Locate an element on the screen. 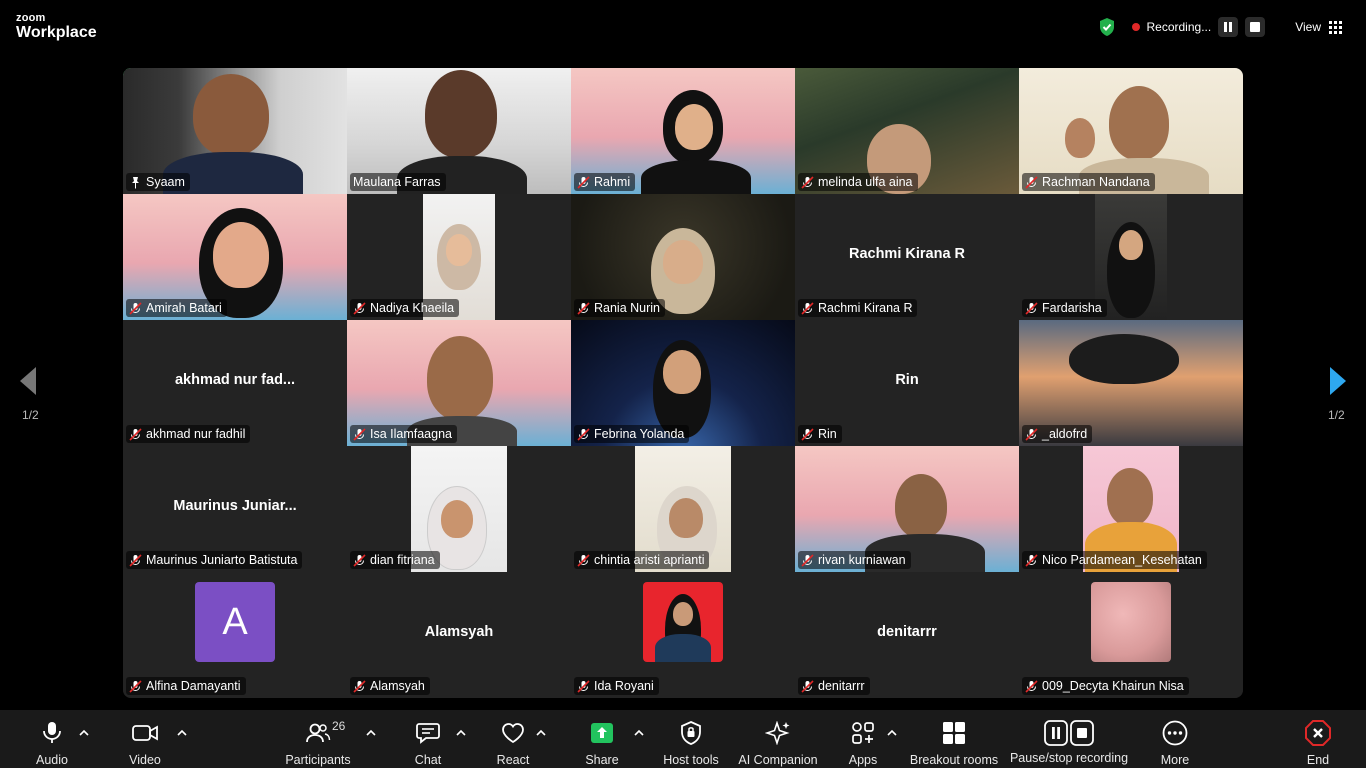 The image size is (1366, 768). participant-tile-alfina: A Alfina Damayanti is located at coordinates (235, 635).